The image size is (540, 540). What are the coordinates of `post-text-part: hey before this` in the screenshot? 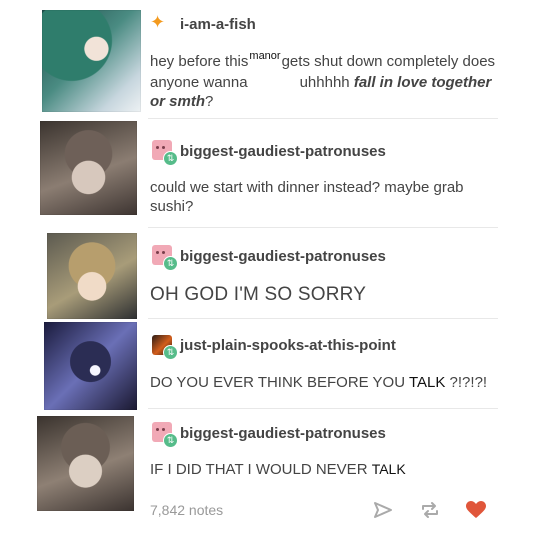 It's located at (199, 61).